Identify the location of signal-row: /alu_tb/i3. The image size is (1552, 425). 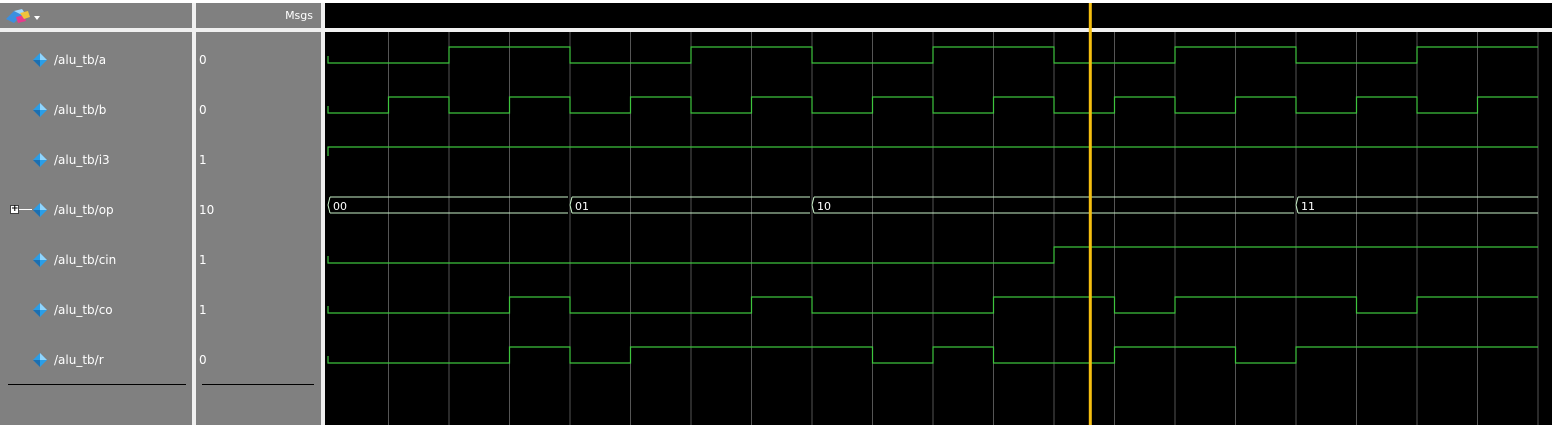
(96, 160).